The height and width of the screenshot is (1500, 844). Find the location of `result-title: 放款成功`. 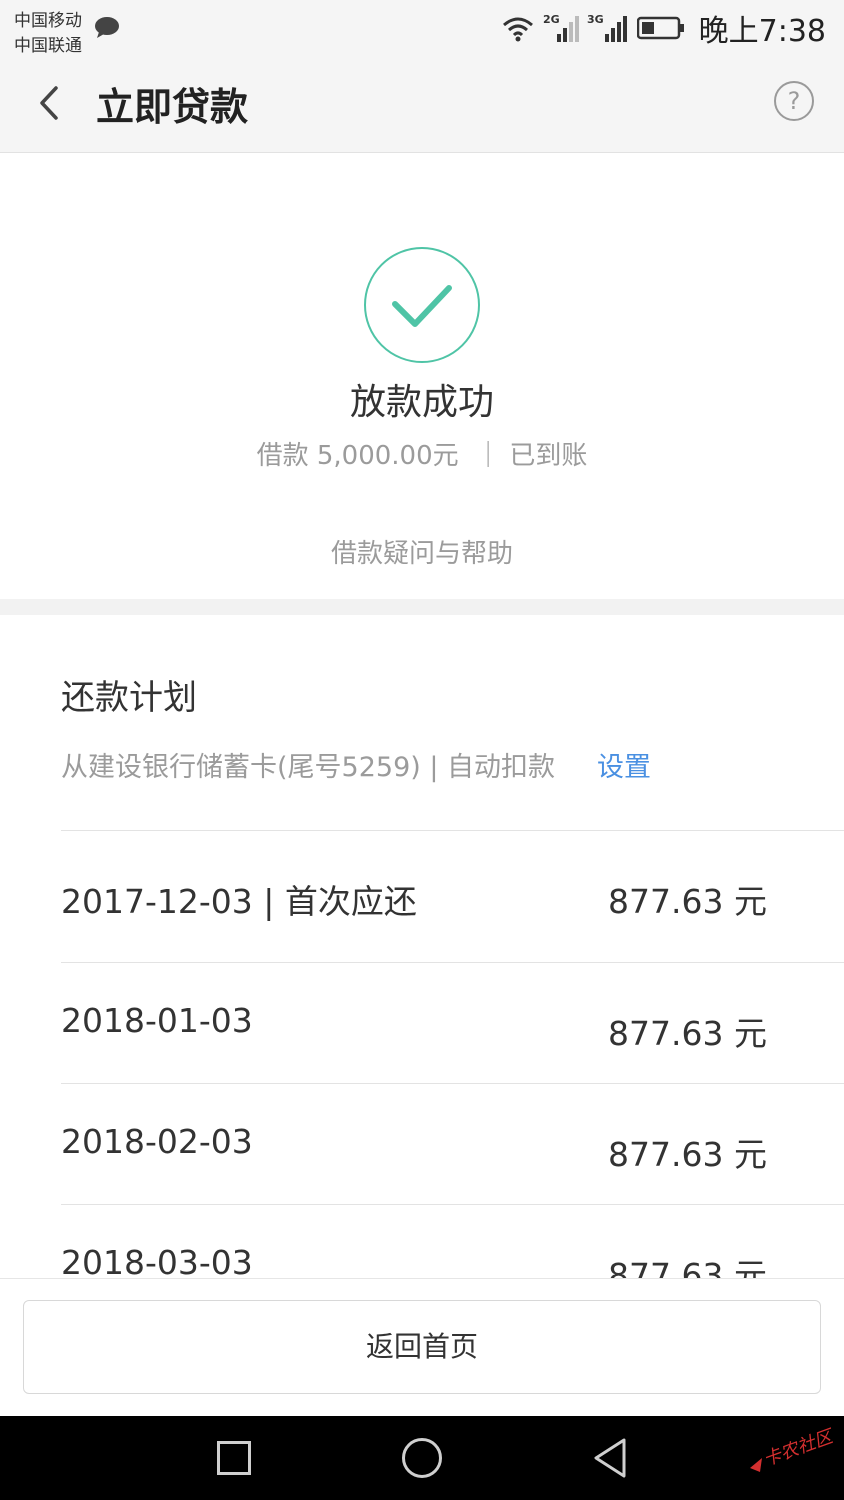

result-title: 放款成功 is located at coordinates (421, 402).